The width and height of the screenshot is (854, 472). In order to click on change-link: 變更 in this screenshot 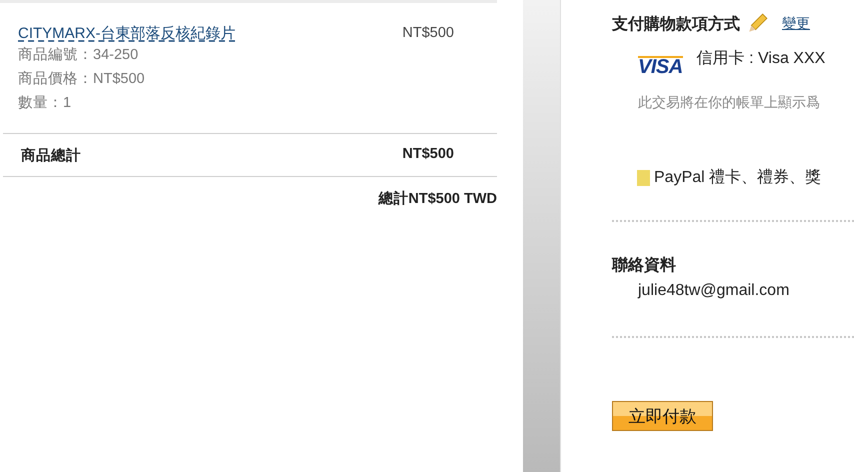, I will do `click(796, 24)`.